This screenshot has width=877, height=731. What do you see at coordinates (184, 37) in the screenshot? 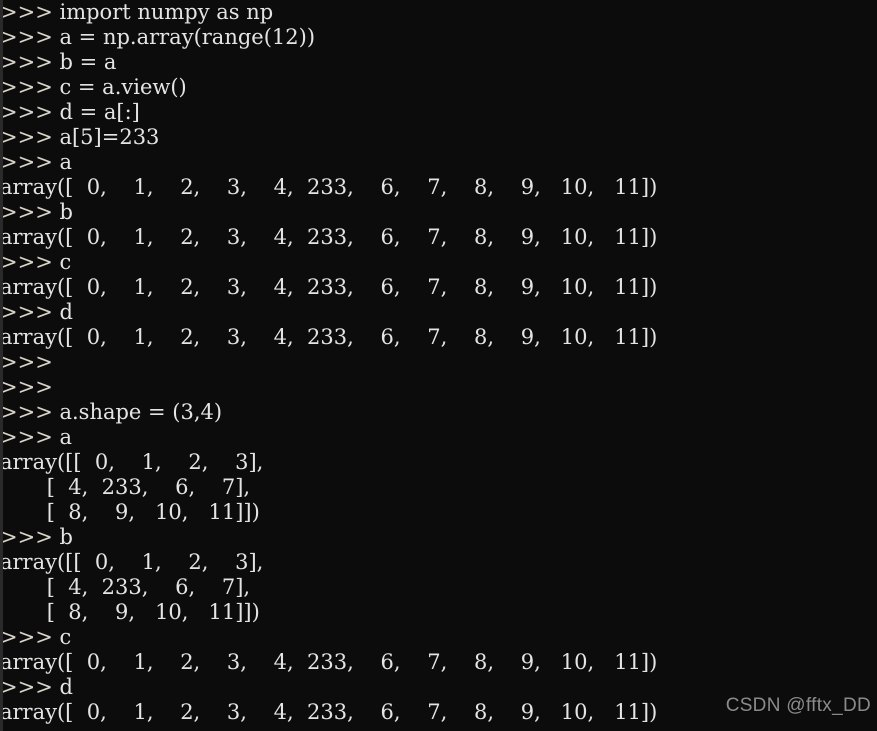
I see `terminal-command-text: a = np.array(range(12))` at bounding box center [184, 37].